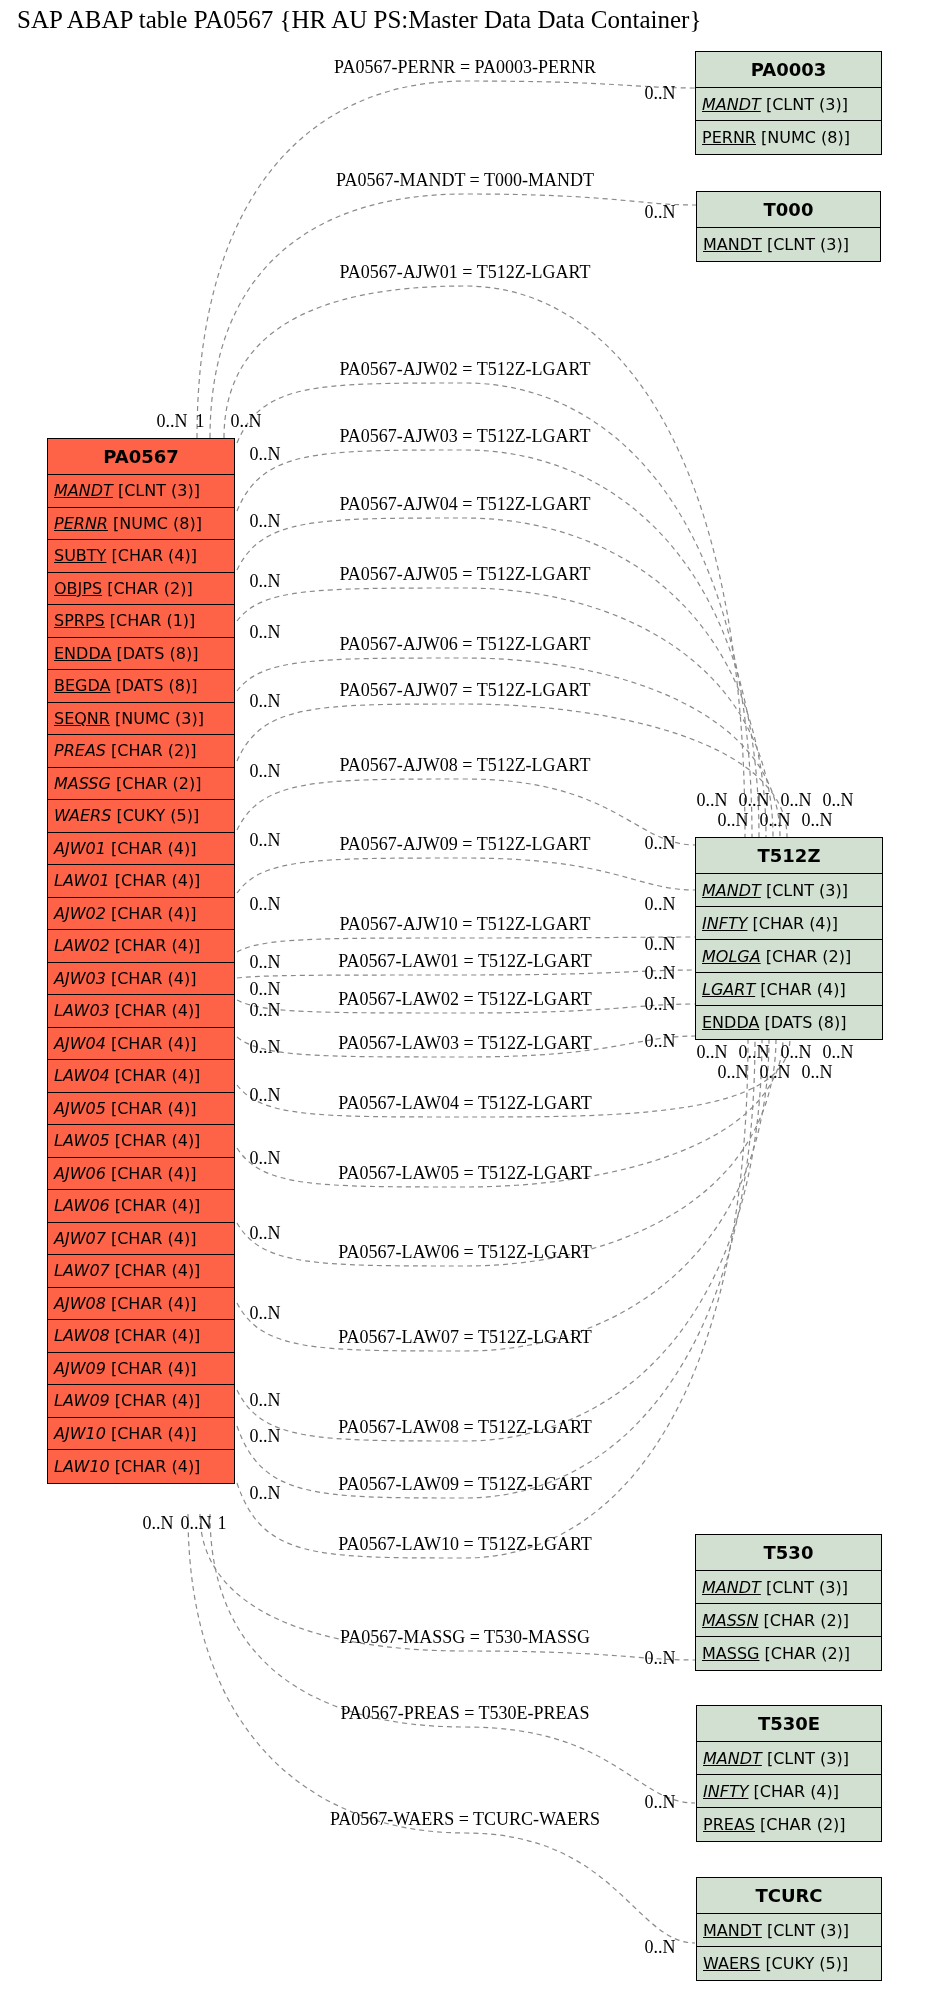  I want to click on field-row-text: MANDT [CLNT (3)], so click(776, 245).